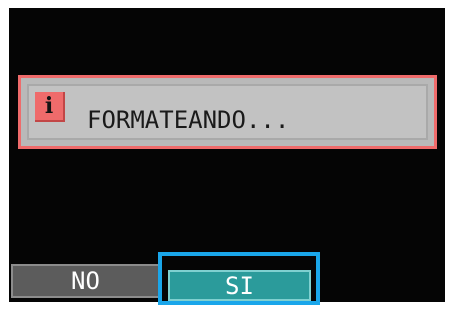 This screenshot has width=455, height=309. I want to click on no-button: NO, so click(85, 281).